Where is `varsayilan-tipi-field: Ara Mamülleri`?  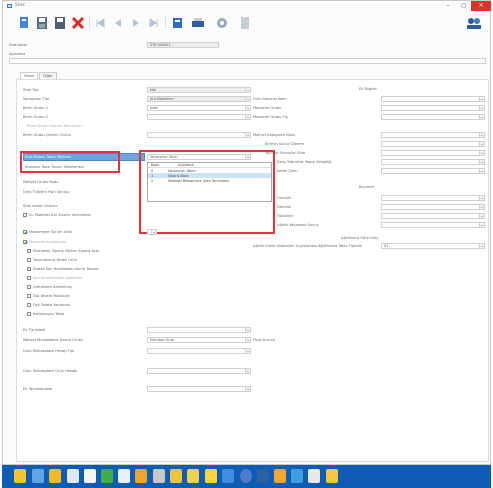 varsayilan-tipi-field: Ara Mamülleri is located at coordinates (199, 99).